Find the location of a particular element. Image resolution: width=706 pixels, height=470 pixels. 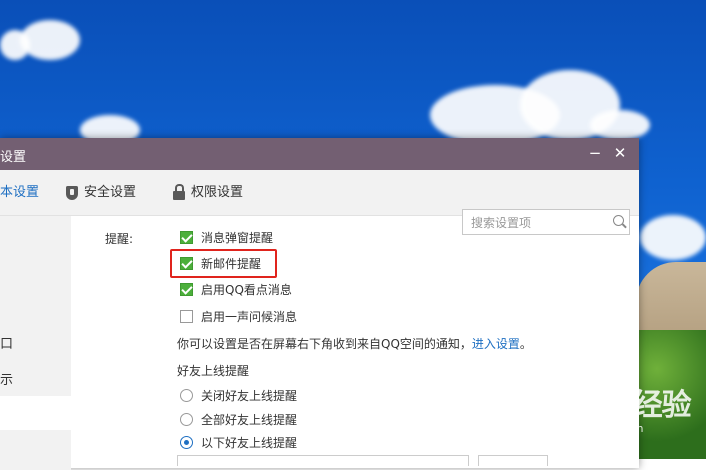

radio-selected is located at coordinates (186, 442).